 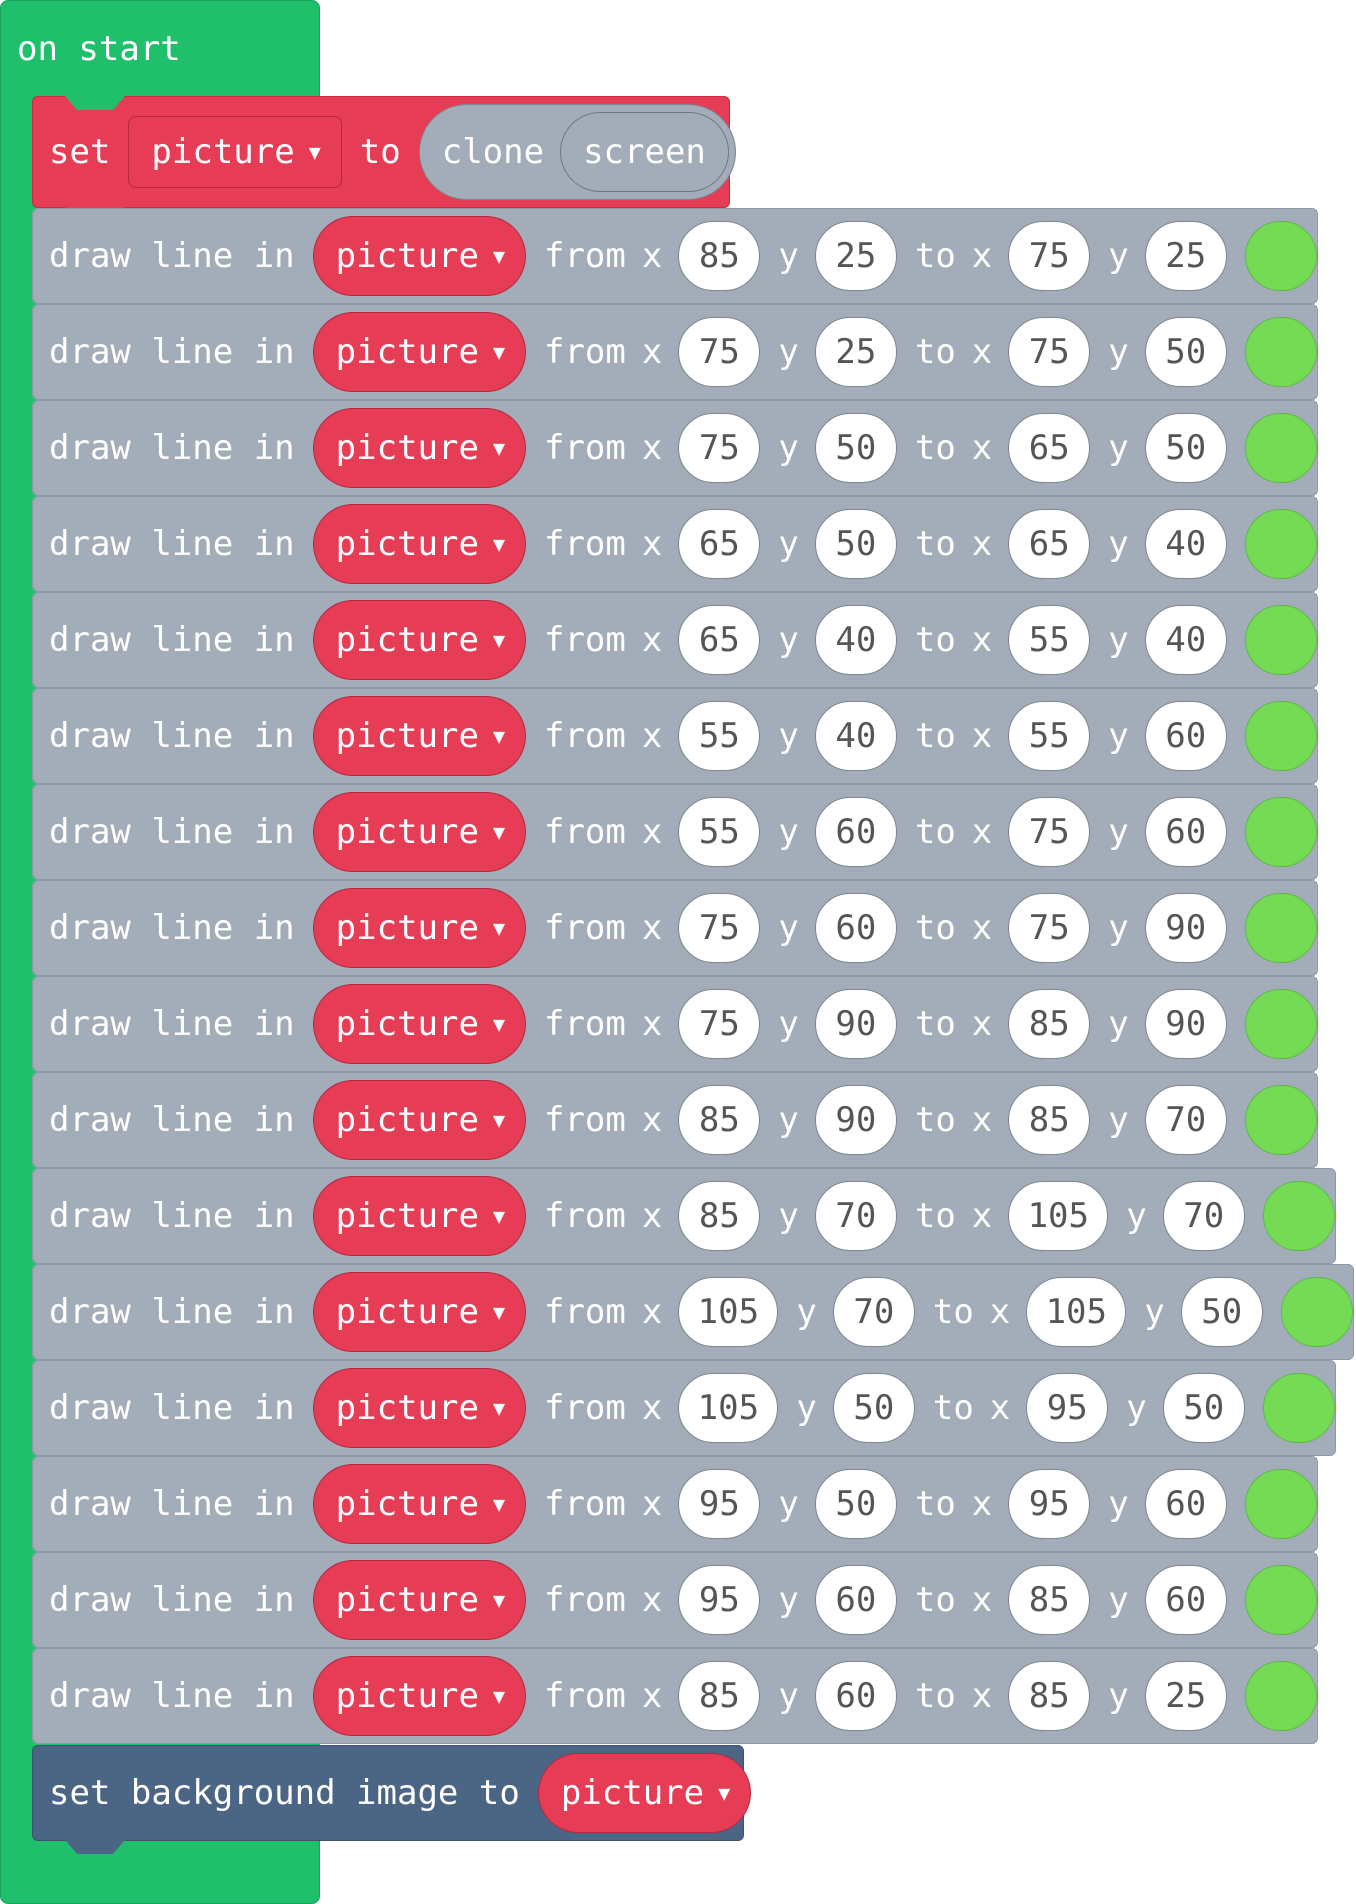 I want to click on draw-line-block: draw line in picture ▼ from x 95 y 60 to x 85 y 60, so click(x=675, y=1600).